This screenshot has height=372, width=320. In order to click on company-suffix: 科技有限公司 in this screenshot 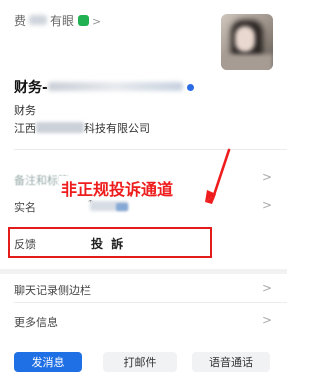, I will do `click(117, 128)`.